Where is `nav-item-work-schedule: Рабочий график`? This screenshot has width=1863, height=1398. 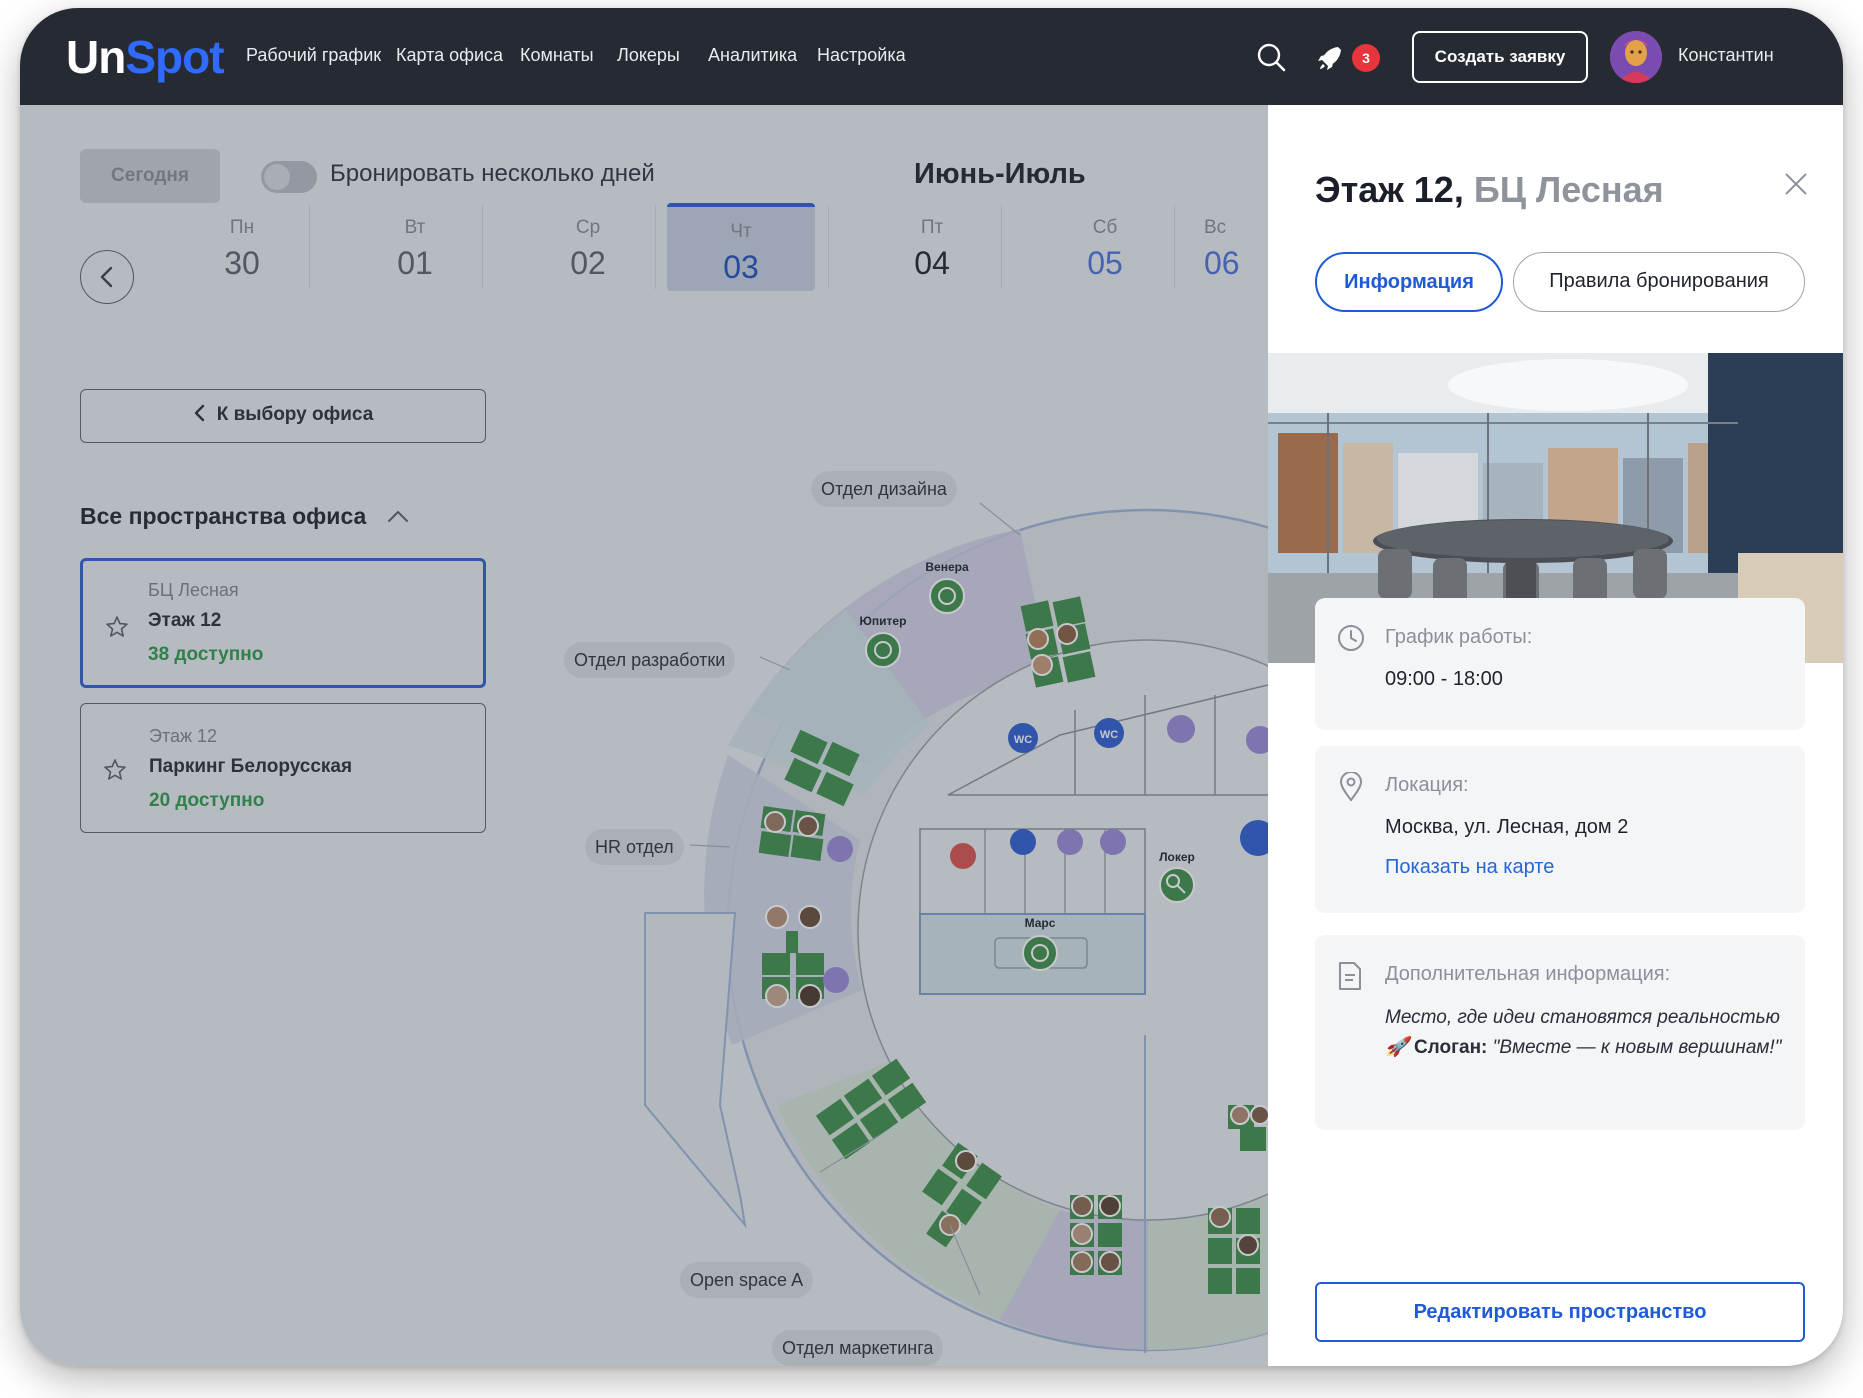
nav-item-work-schedule: Рабочий график is located at coordinates (313, 55).